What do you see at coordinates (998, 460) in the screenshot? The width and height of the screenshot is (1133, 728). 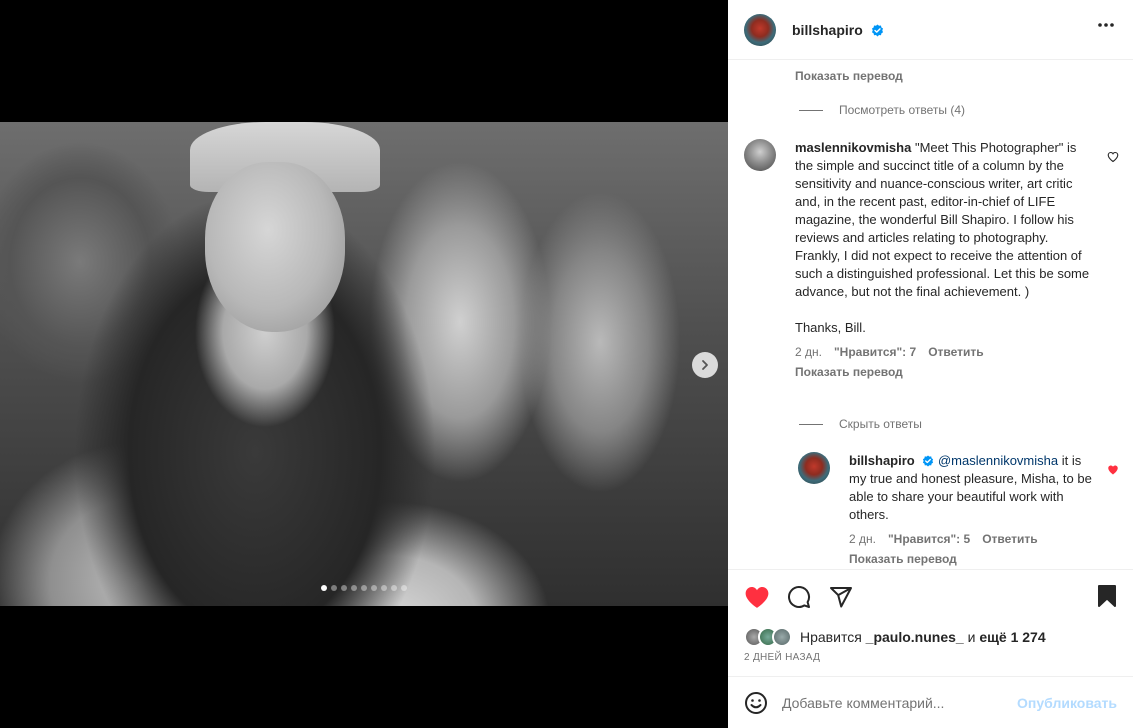 I see `reply-mention-link: @maslennikovmisha` at bounding box center [998, 460].